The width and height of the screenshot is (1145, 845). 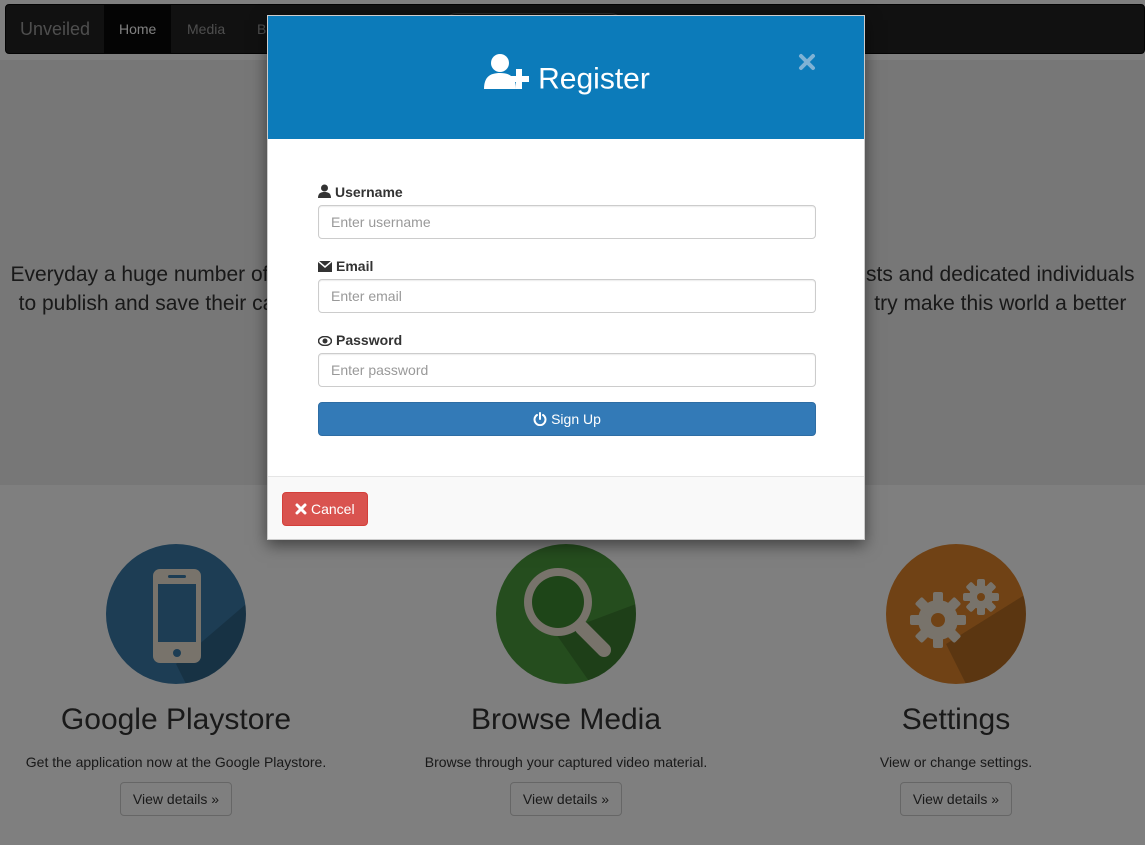 I want to click on modal-header: Register, so click(x=566, y=77).